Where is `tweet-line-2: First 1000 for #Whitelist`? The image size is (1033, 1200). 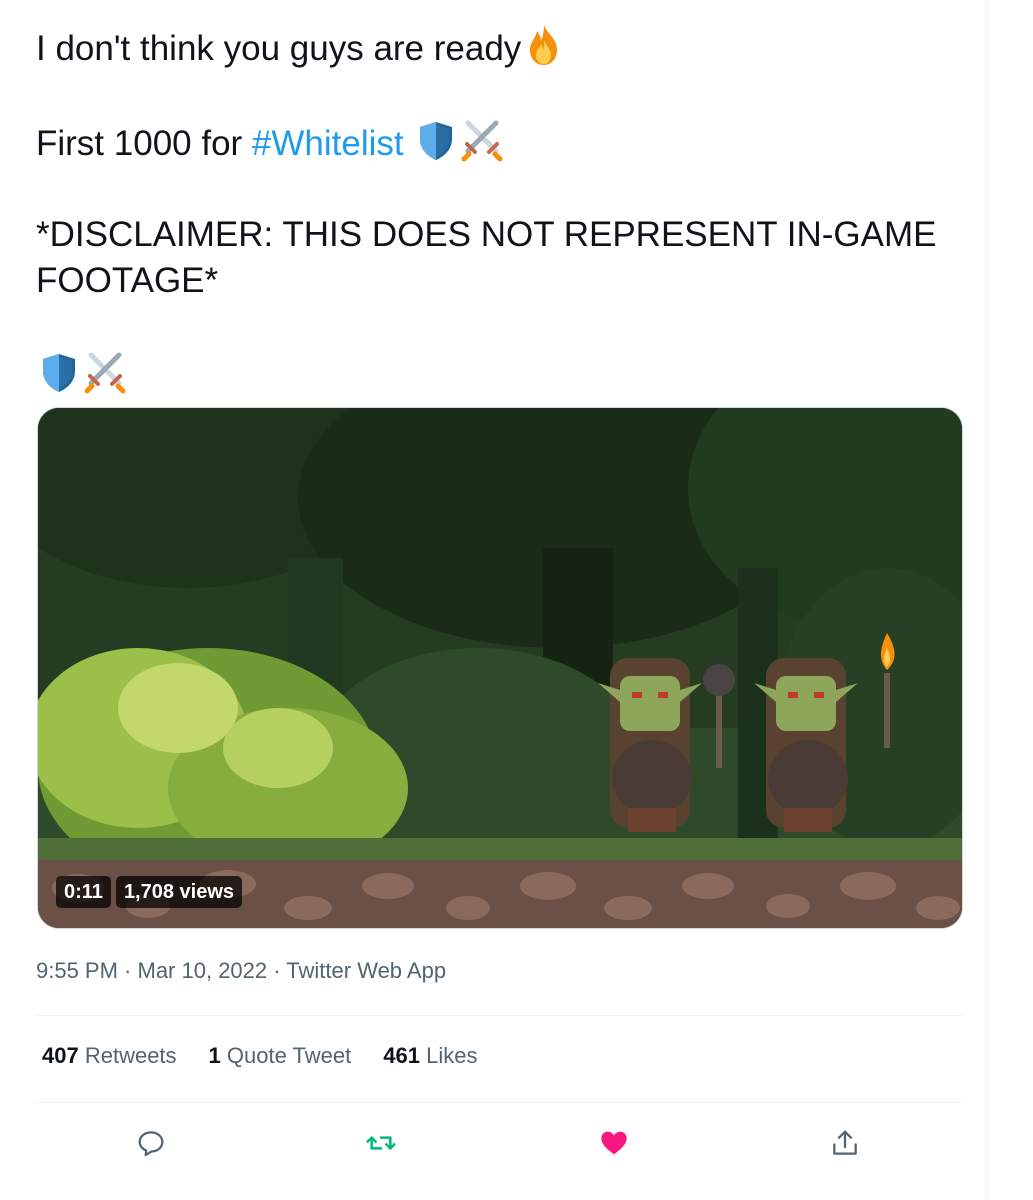 tweet-line-2: First 1000 for #Whitelist is located at coordinates (506, 142).